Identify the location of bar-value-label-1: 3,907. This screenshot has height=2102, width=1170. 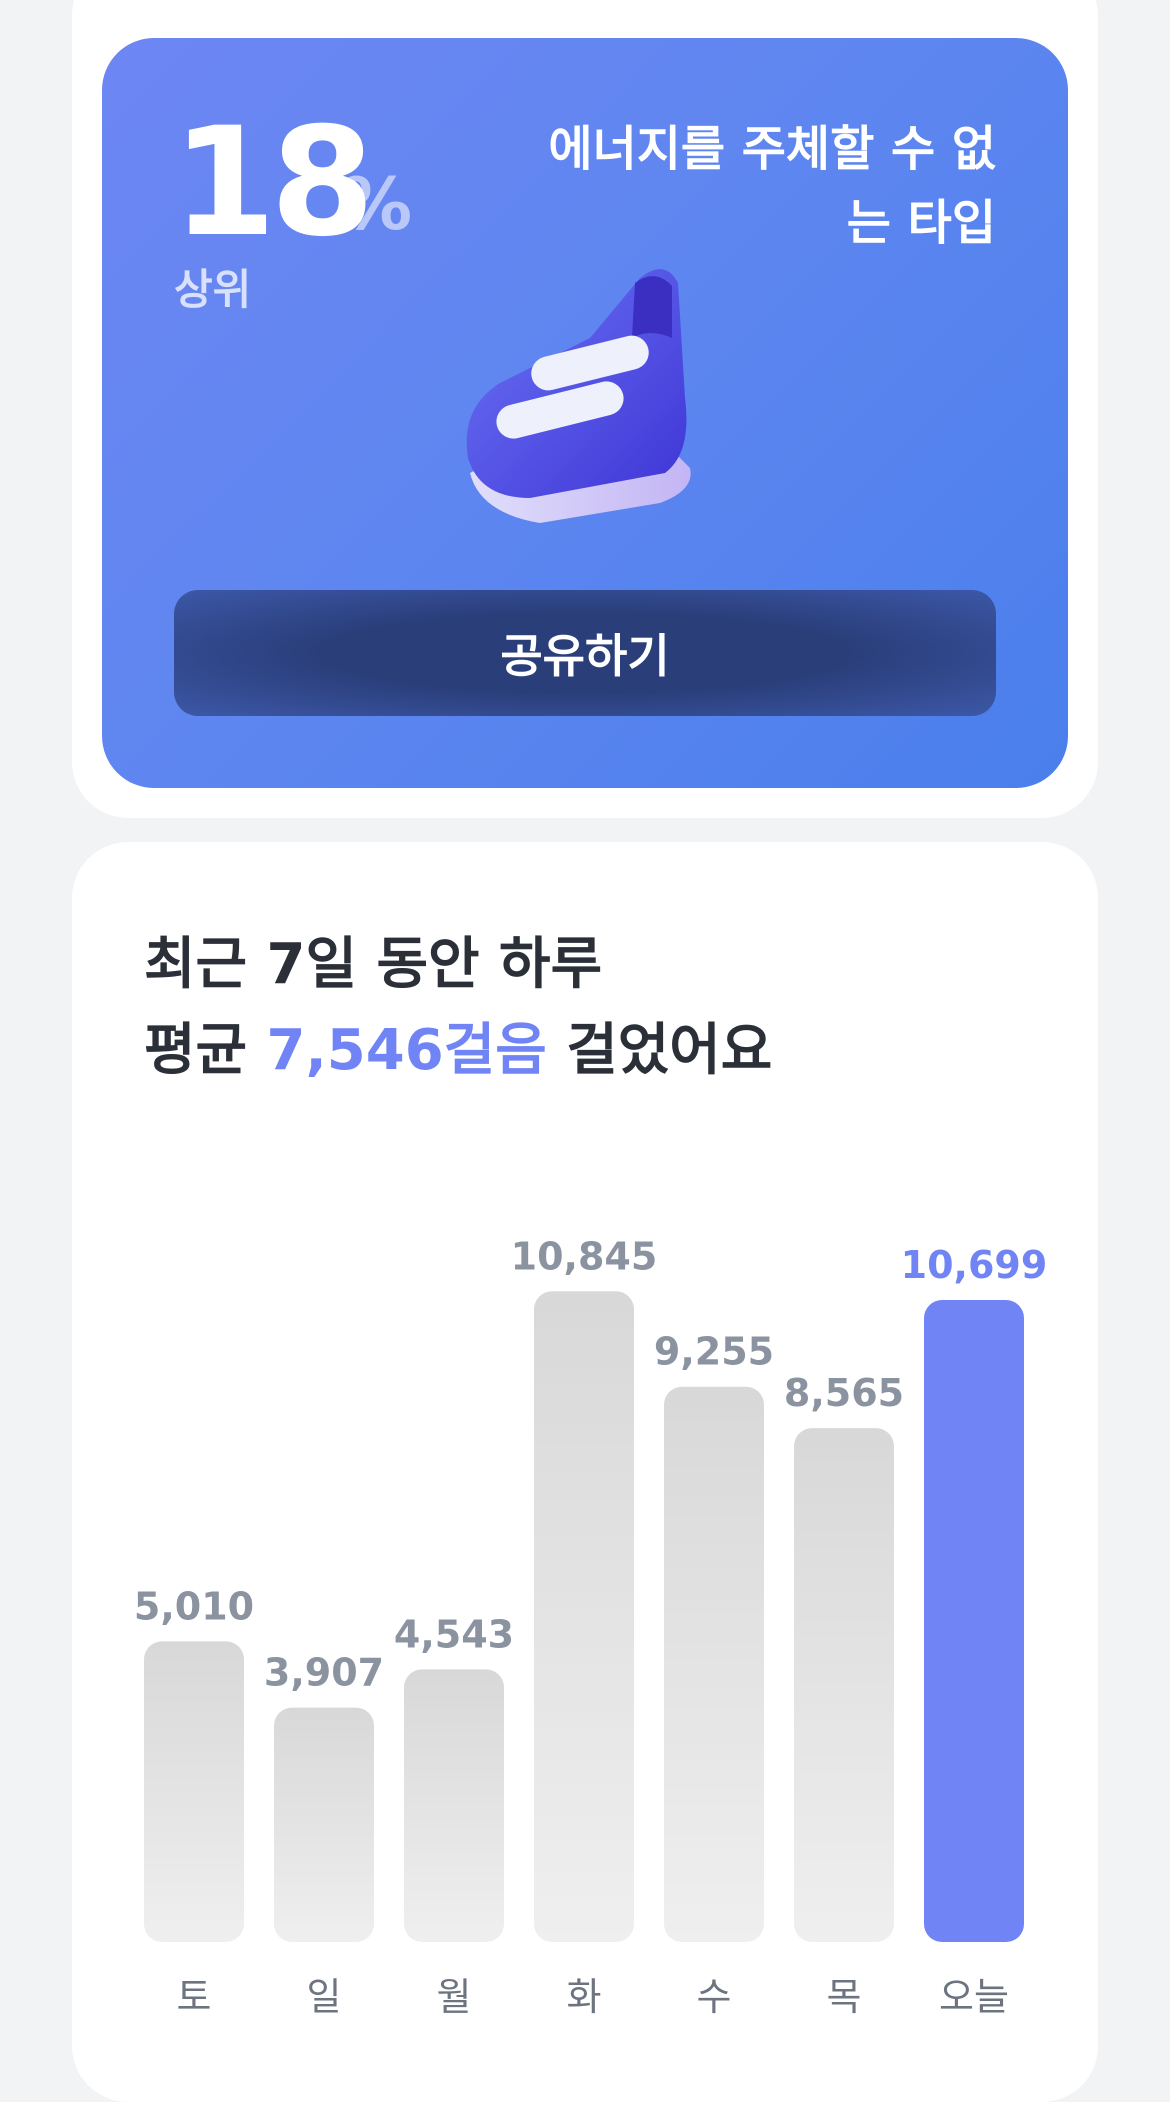
(324, 1673).